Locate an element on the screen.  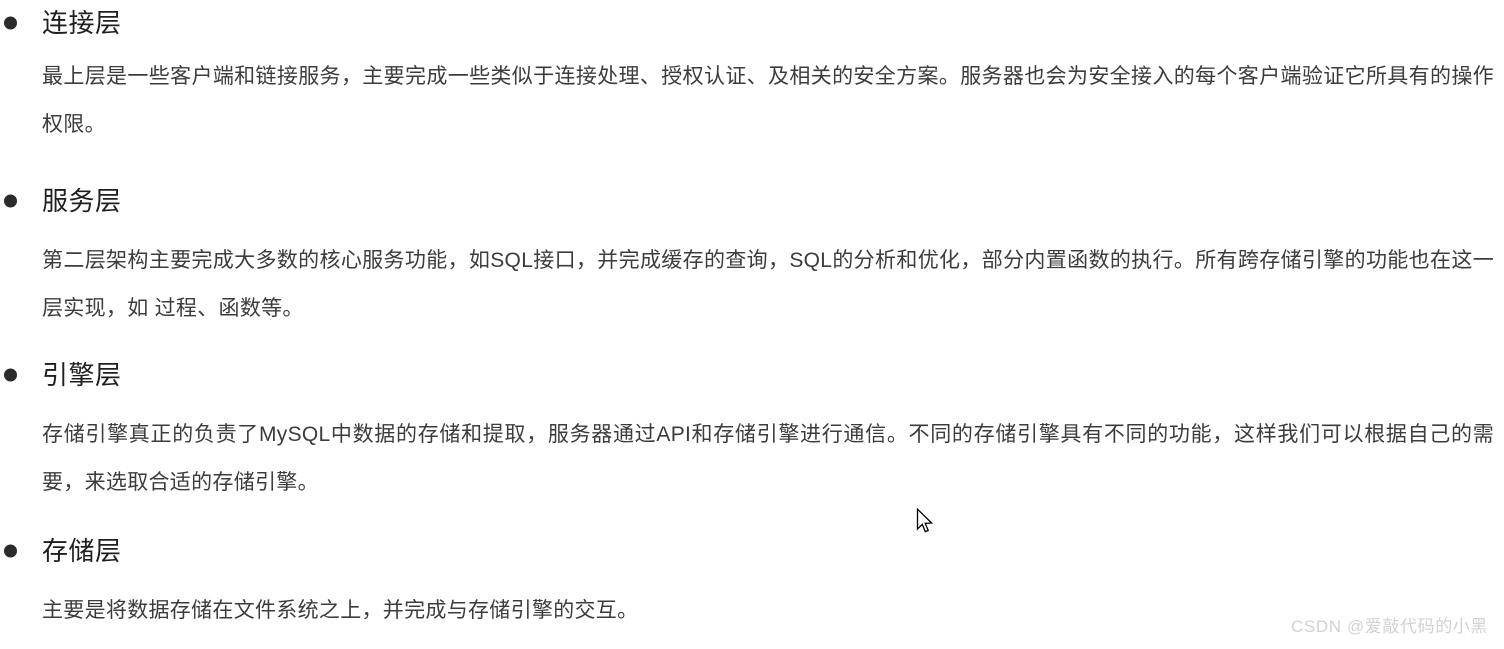
section-heading: 存储层 is located at coordinates (82, 551).